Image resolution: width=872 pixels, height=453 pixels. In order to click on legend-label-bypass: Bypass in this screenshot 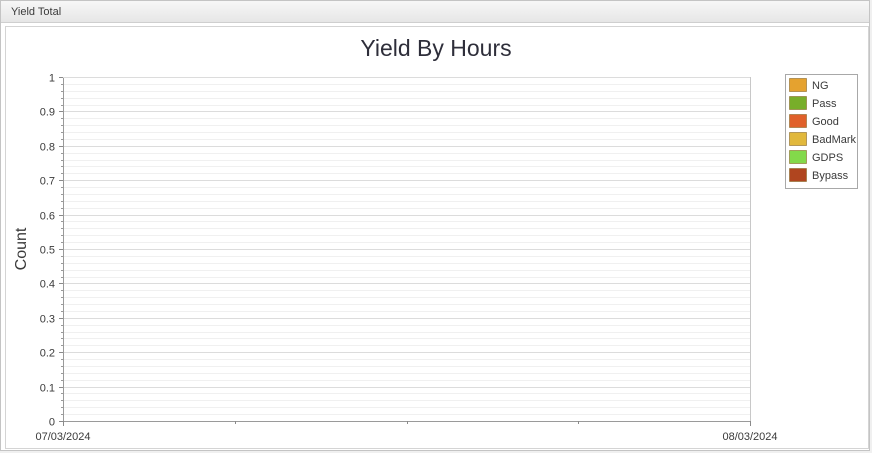, I will do `click(830, 176)`.